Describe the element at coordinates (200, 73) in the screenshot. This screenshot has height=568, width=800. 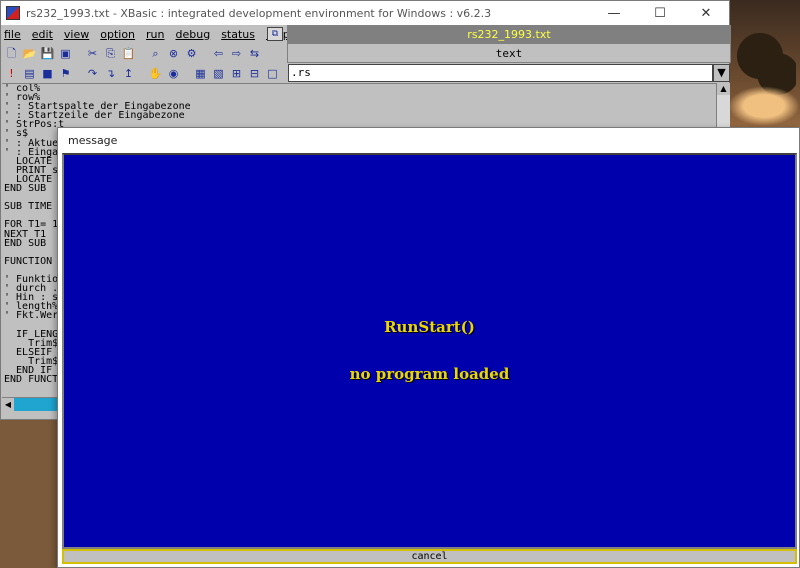
I see `memory-icon: ▦` at that location.